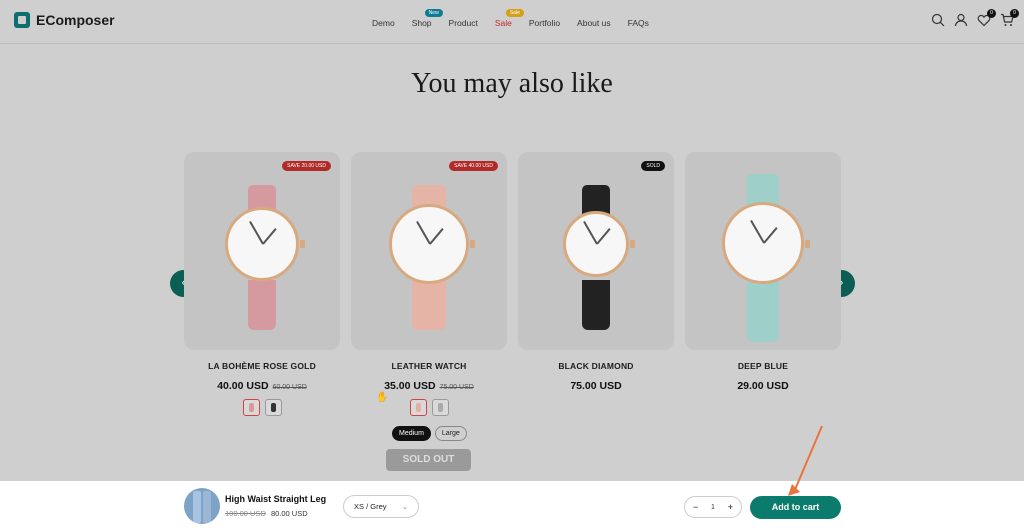  I want to click on quantity-value: 1, so click(713, 507).